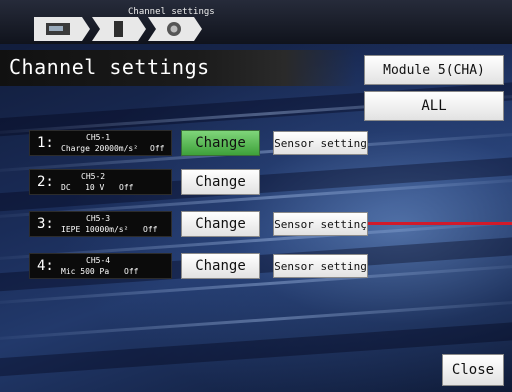  What do you see at coordinates (434, 70) in the screenshot?
I see `module-button: Module 5(CHA)` at bounding box center [434, 70].